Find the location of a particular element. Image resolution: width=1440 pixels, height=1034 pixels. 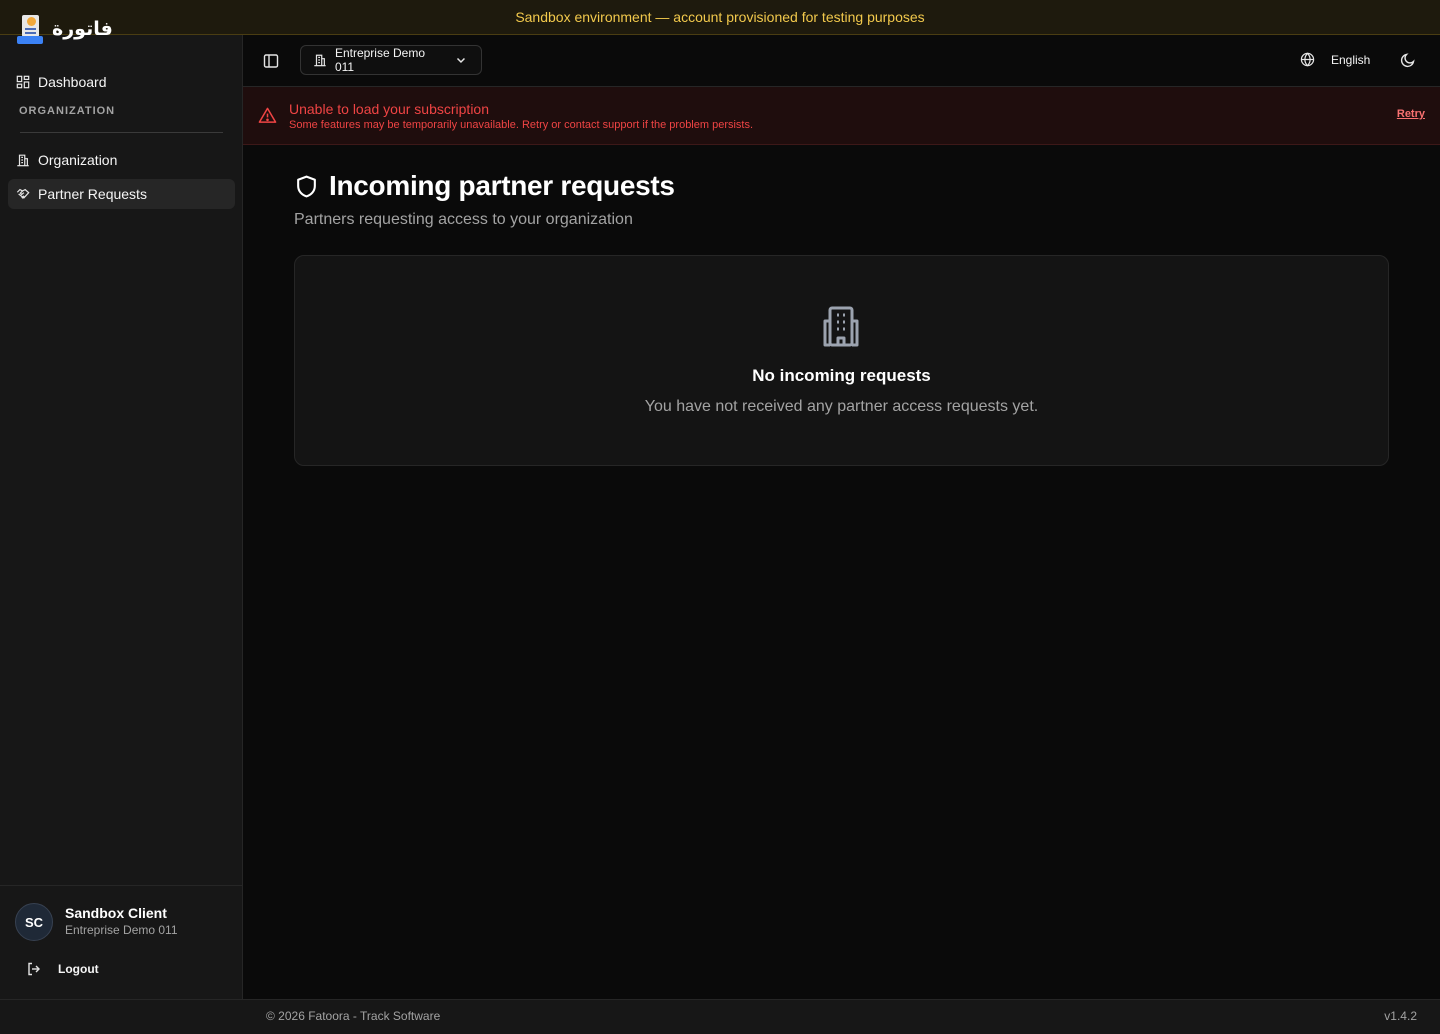

organization-switcher: Entreprise Demo 011 is located at coordinates (391, 60).